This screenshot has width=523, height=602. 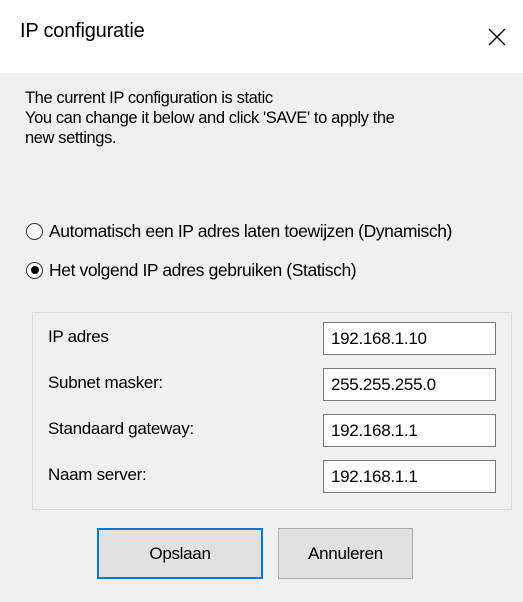 I want to click on save-button: Opslaan, so click(x=180, y=553).